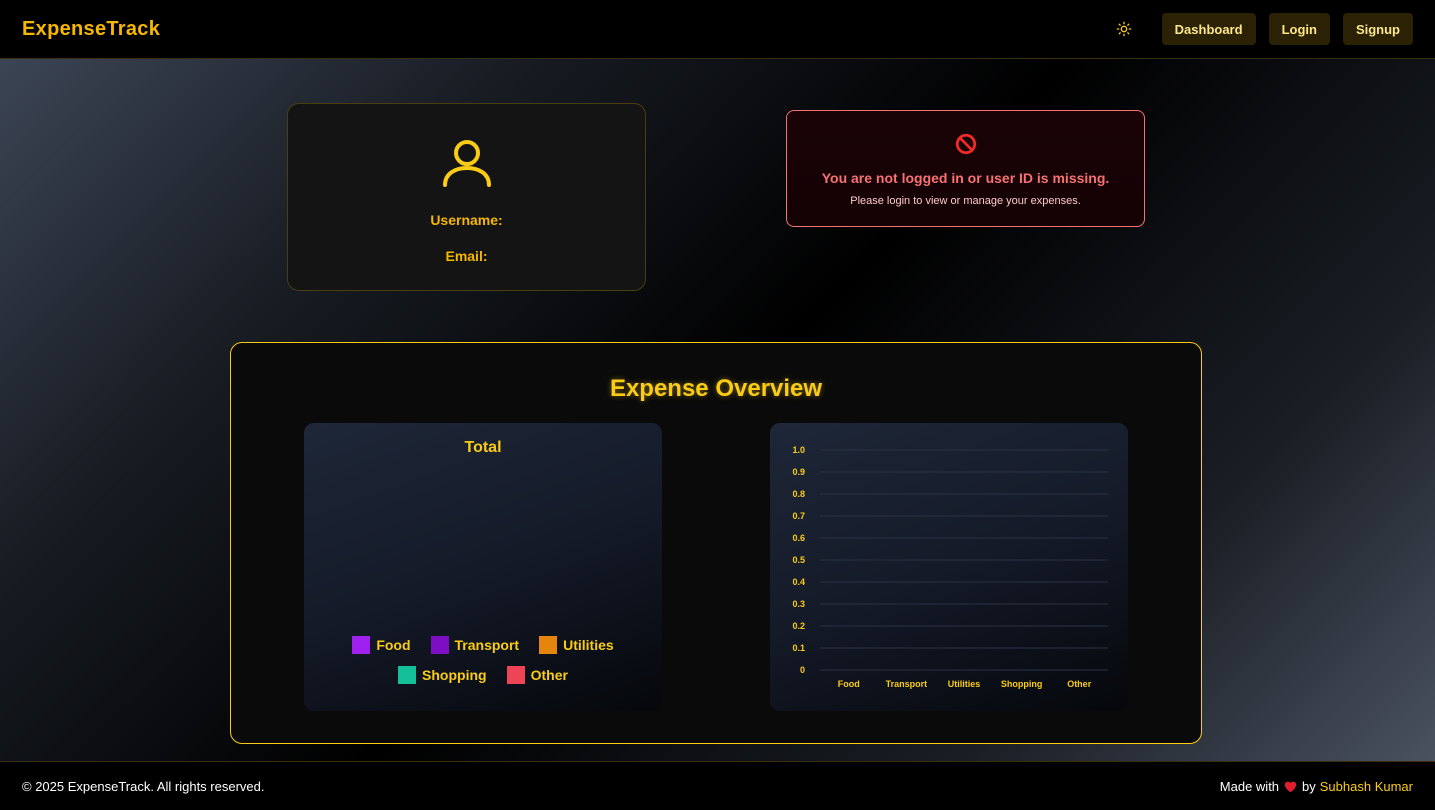  Describe the element at coordinates (393, 645) in the screenshot. I see `legend-label: Food` at that location.